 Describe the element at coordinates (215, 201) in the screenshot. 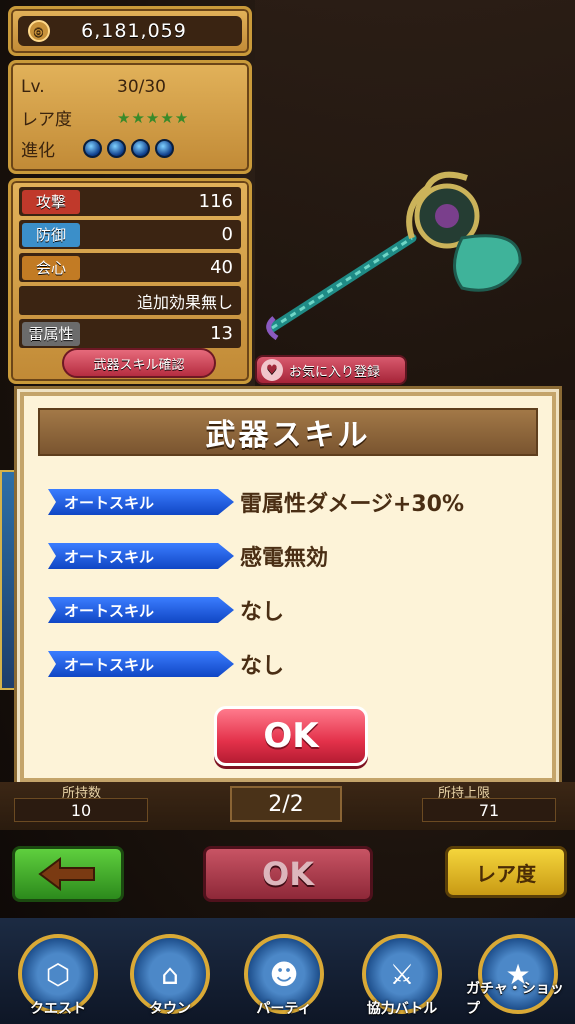

I see `stat-value-attack: 116` at that location.